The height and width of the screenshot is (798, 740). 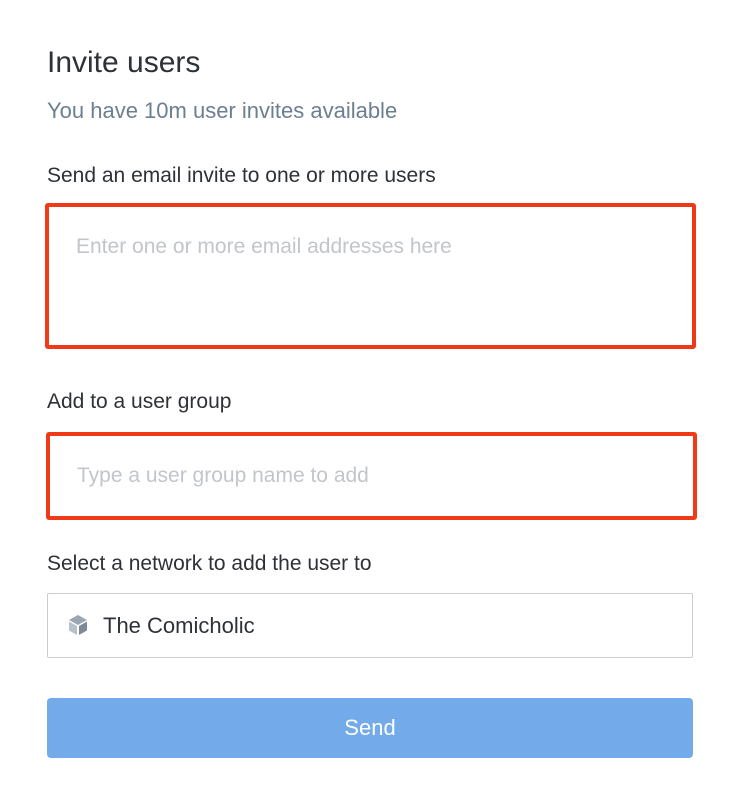 What do you see at coordinates (139, 401) in the screenshot?
I see `user-group-label: Add to a user group` at bounding box center [139, 401].